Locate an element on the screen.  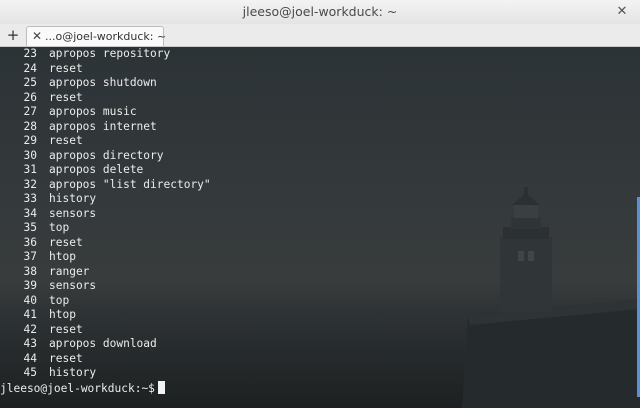
history-number: 28 is located at coordinates (30, 126).